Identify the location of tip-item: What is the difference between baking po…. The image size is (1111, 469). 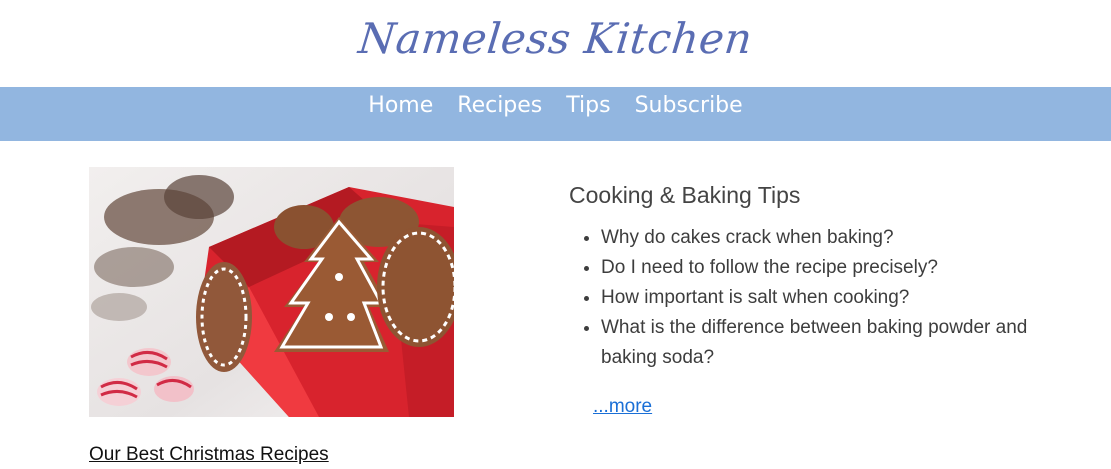
(820, 343).